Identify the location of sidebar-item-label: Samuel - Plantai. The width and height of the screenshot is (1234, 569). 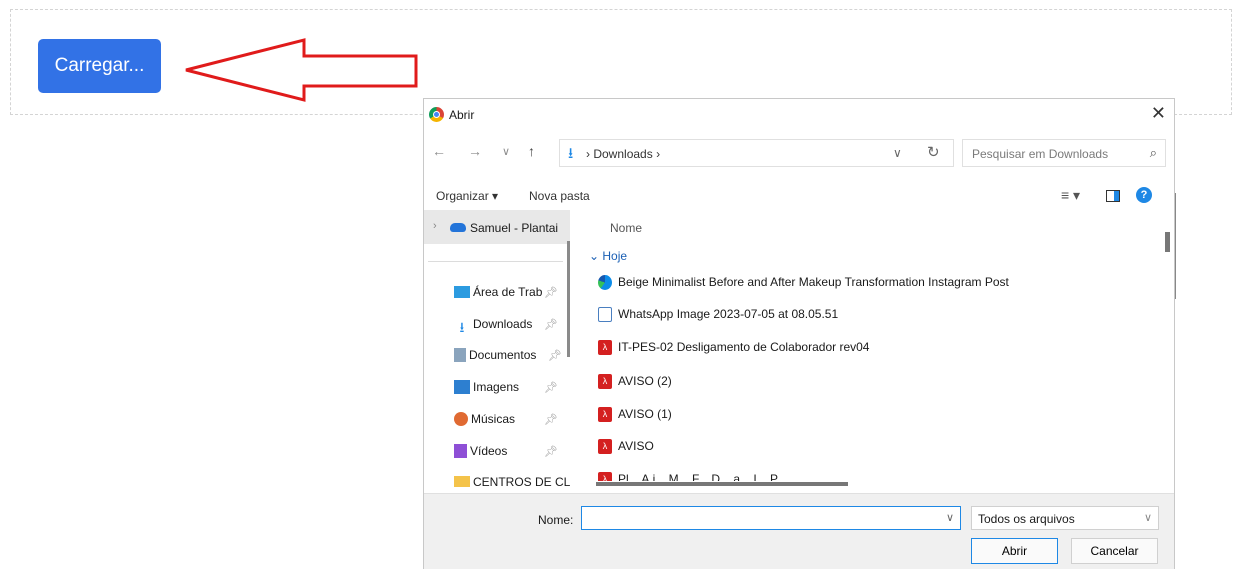
(514, 228).